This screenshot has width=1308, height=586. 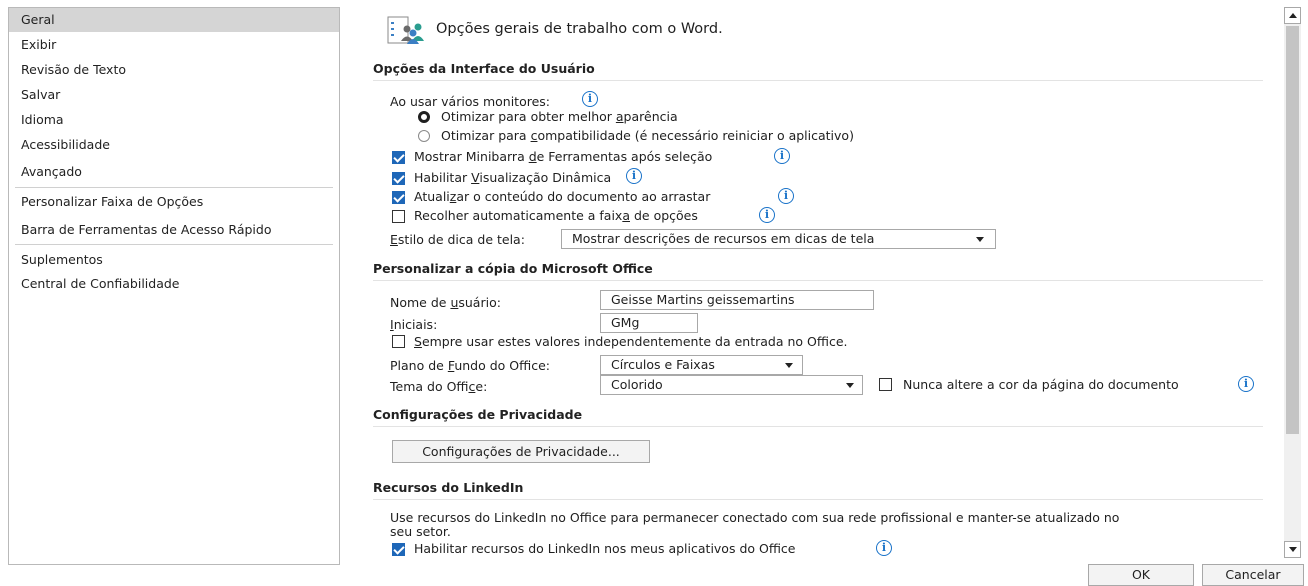 What do you see at coordinates (579, 29) in the screenshot?
I see `page-title: Opções gerais de trabalho com o Word.` at bounding box center [579, 29].